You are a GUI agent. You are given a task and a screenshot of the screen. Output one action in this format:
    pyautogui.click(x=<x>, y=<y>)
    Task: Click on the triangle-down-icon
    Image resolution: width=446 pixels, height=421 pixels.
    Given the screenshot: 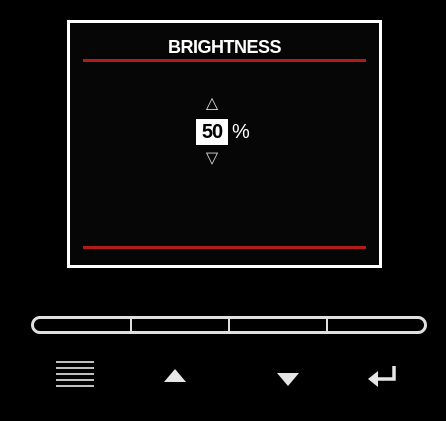 What is the action you would take?
    pyautogui.click(x=288, y=379)
    